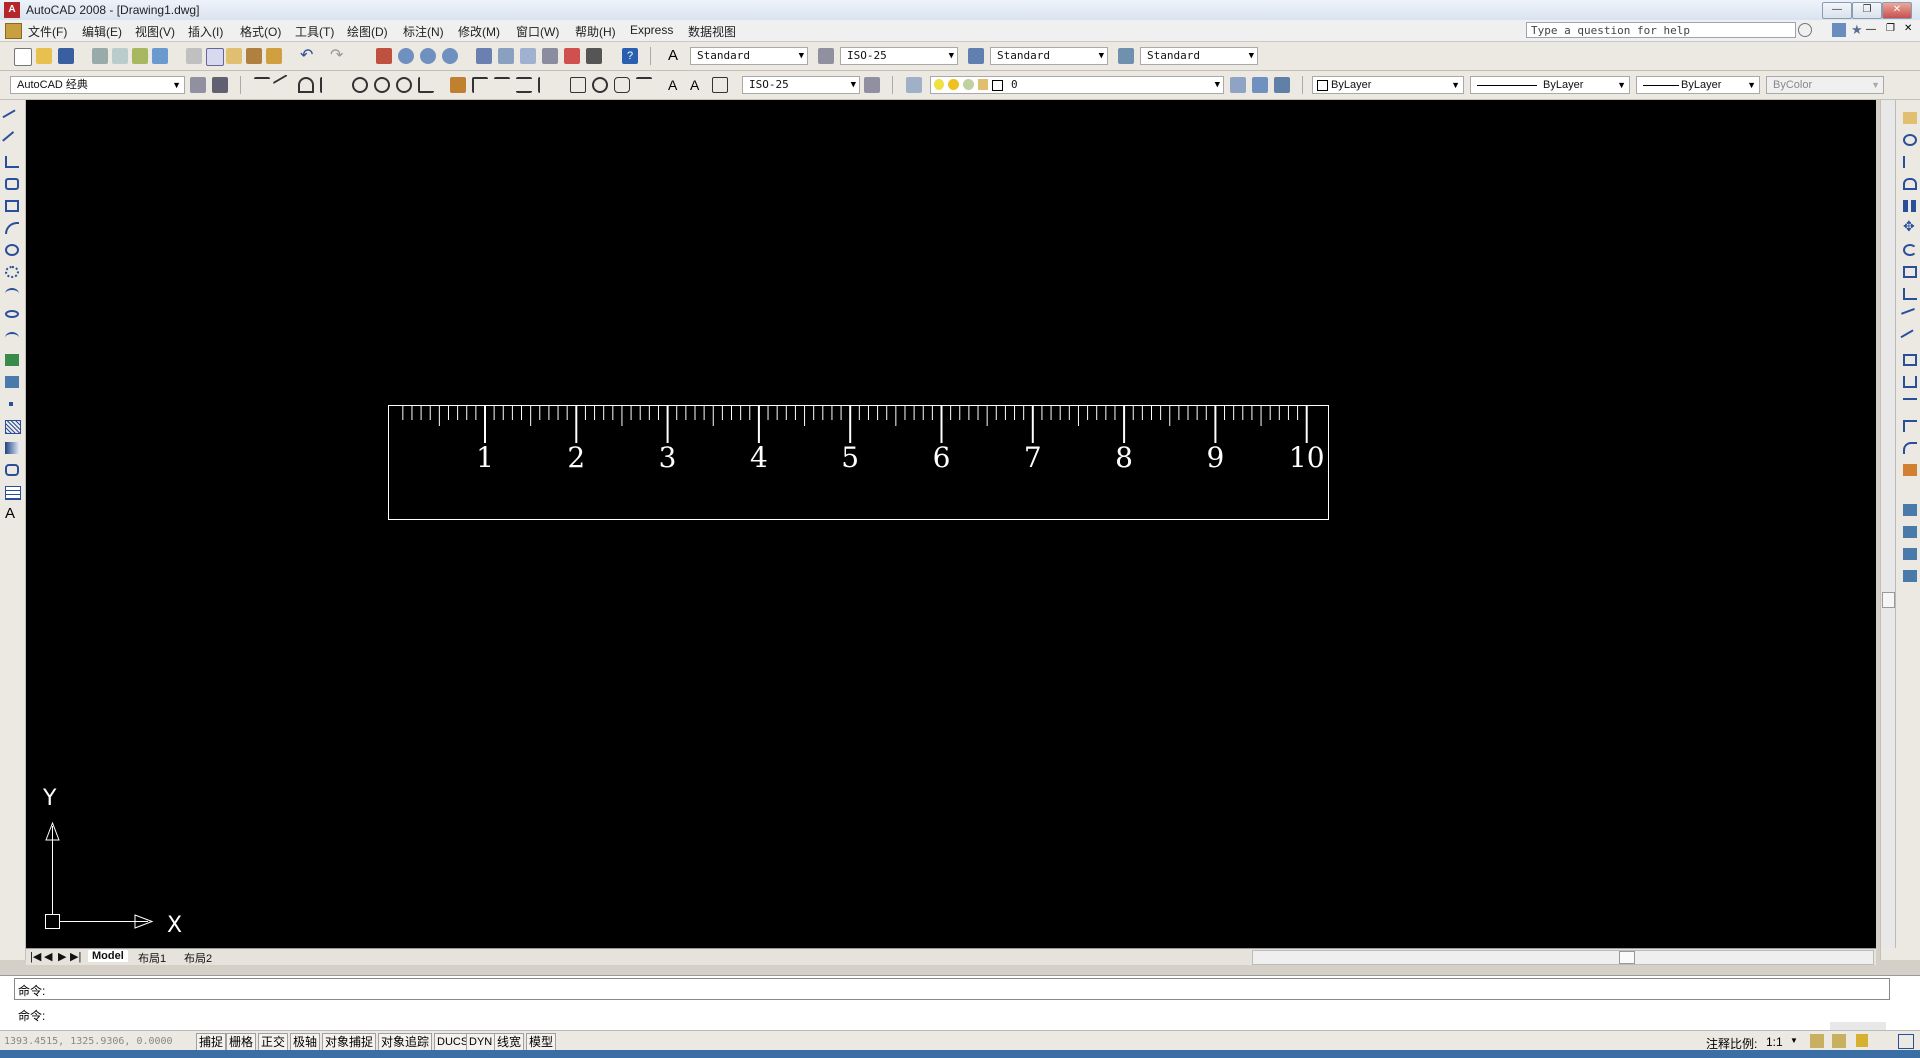  Describe the element at coordinates (47, 31) in the screenshot. I see `menu-file: 文件(F)` at that location.